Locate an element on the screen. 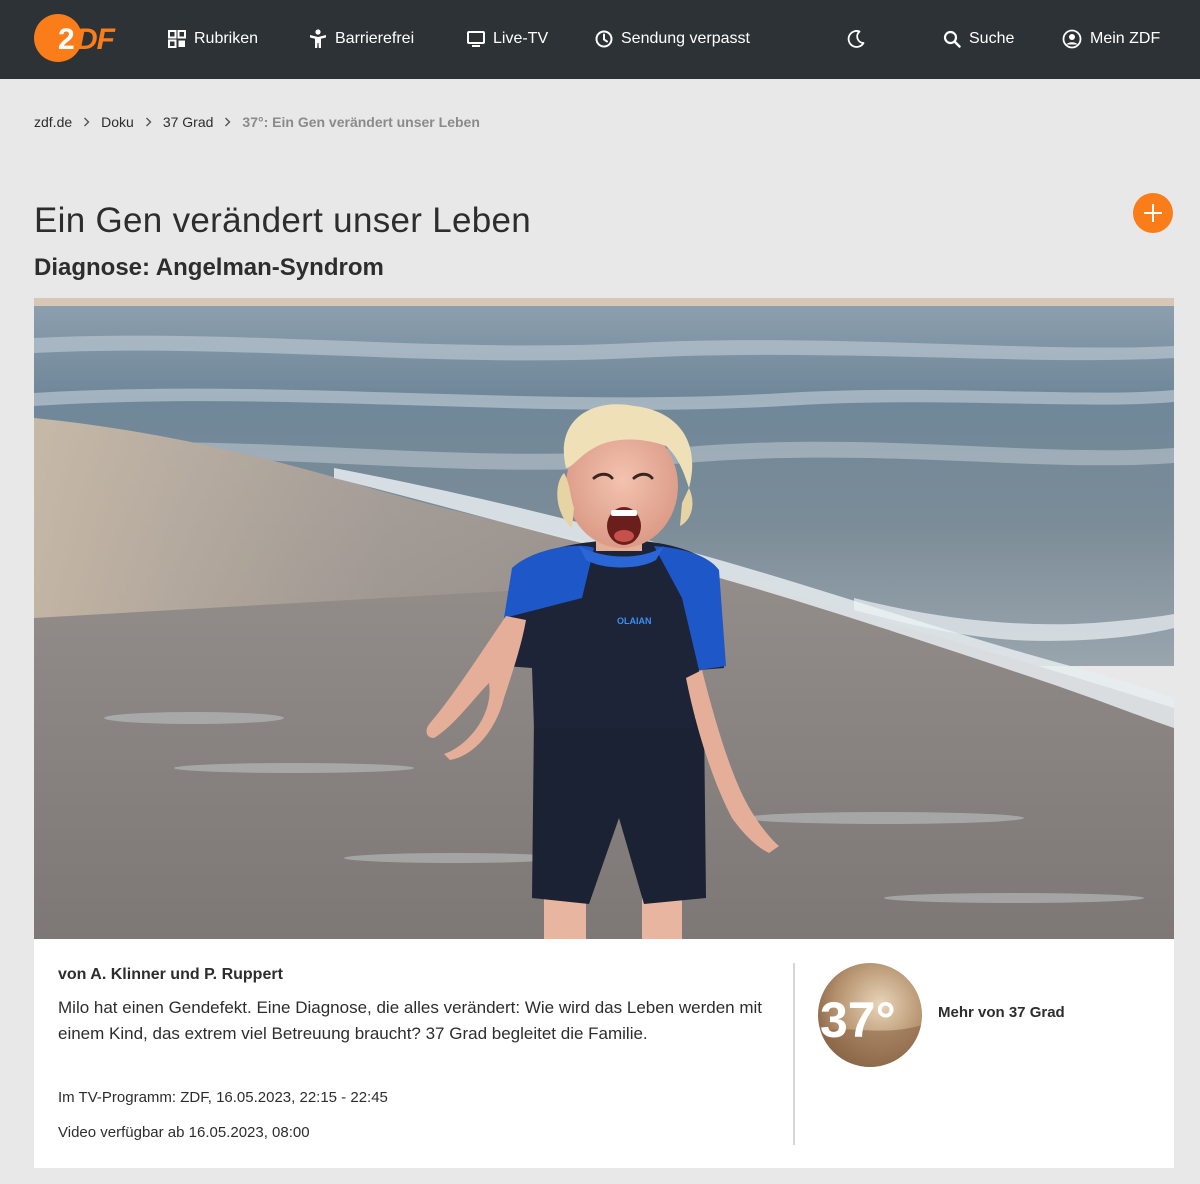 This screenshot has height=1184, width=1200. grid-icon is located at coordinates (177, 39).